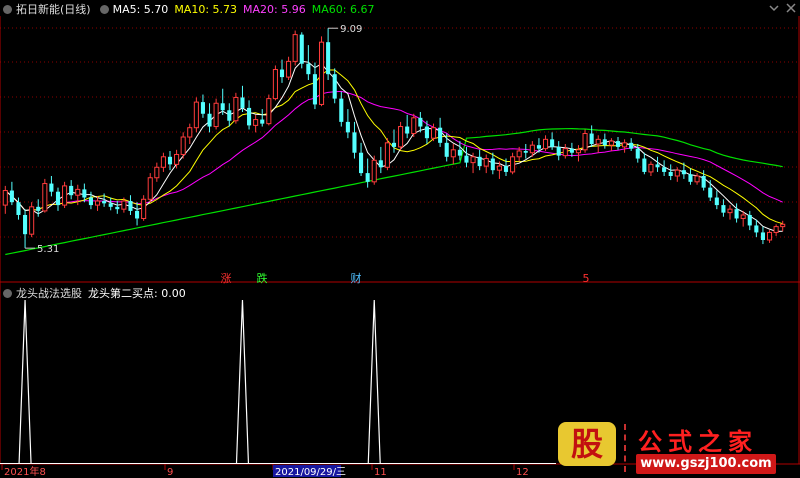  What do you see at coordinates (698, 441) in the screenshot?
I see `logo-title: 公式之家` at bounding box center [698, 441].